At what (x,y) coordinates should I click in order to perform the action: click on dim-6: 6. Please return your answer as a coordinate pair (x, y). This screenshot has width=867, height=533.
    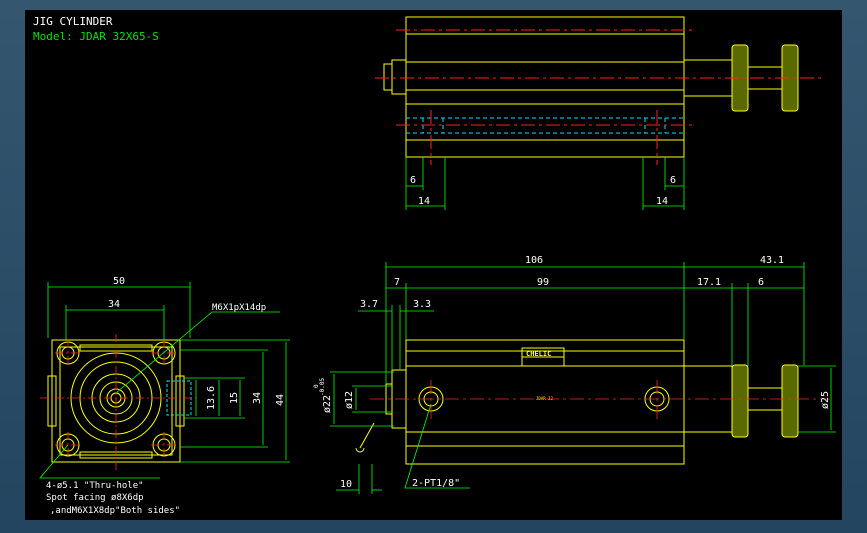
    Looking at the image, I should click on (761, 282).